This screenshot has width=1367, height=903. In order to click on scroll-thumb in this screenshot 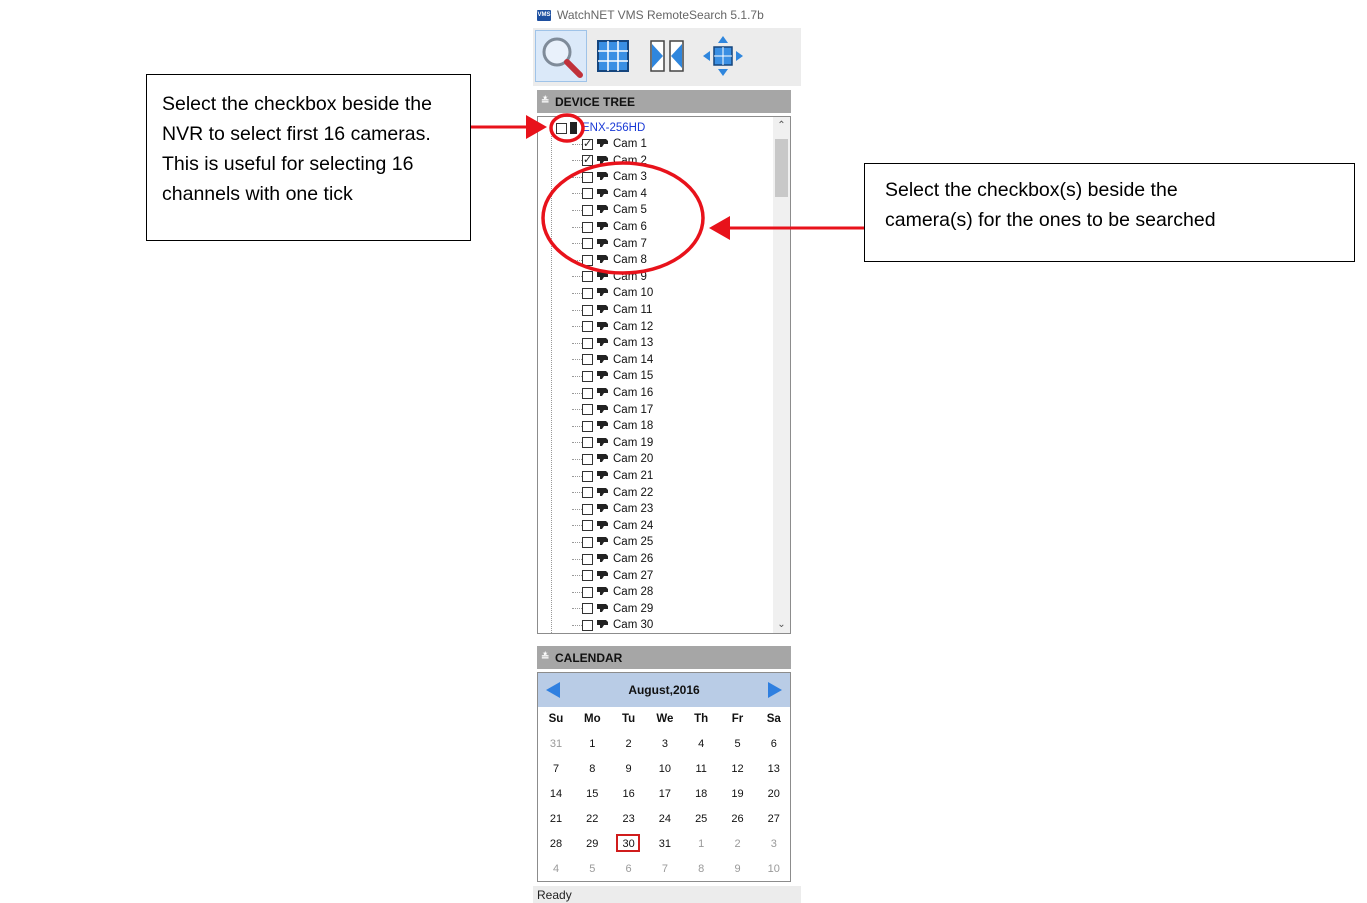, I will do `click(781, 168)`.